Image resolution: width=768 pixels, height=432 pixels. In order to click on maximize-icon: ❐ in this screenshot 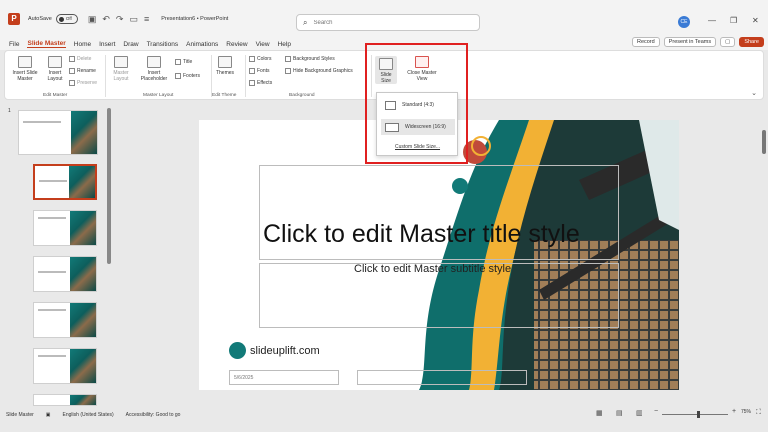, I will do `click(733, 20)`.